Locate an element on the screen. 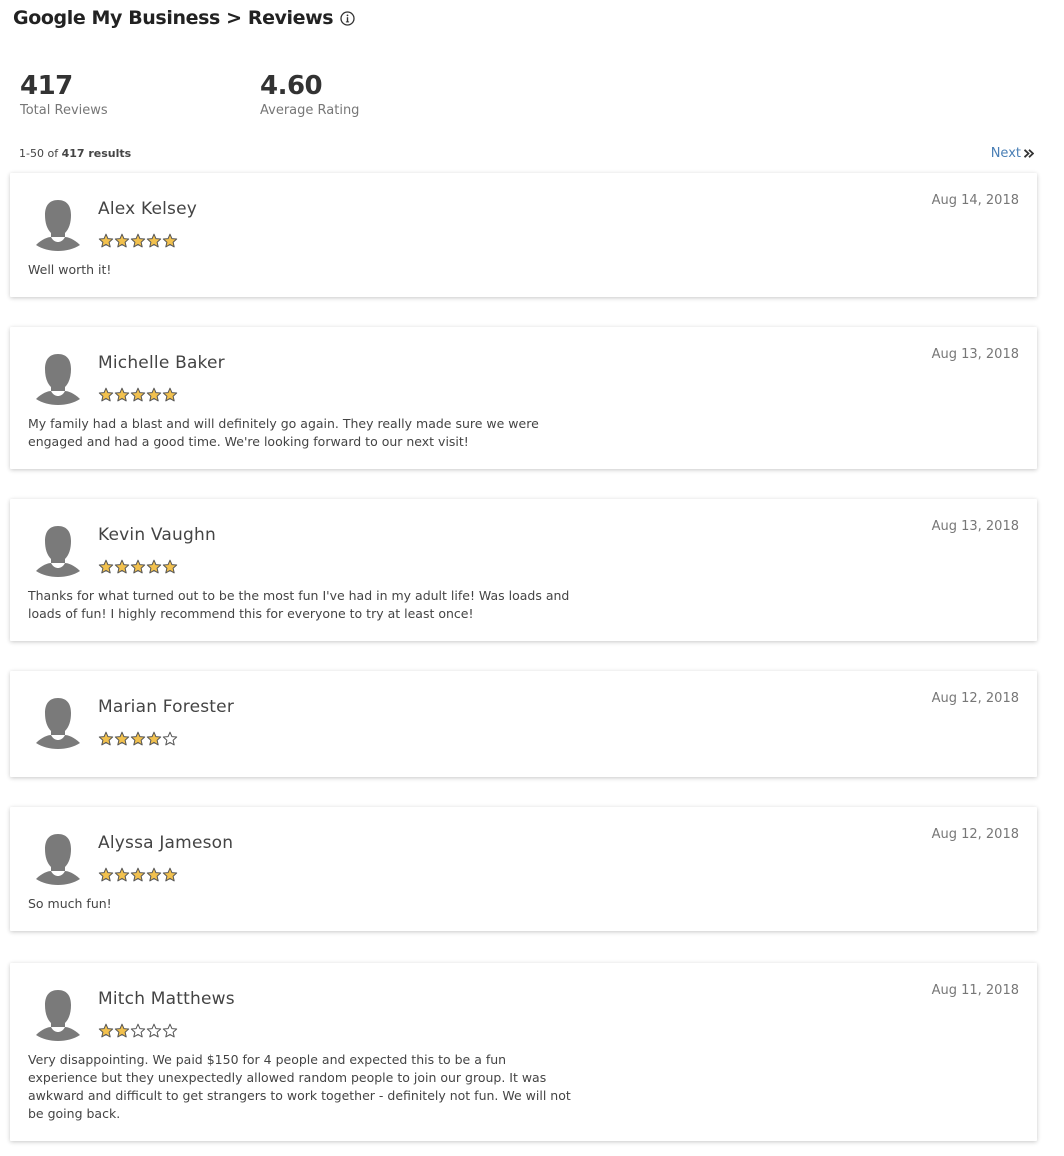  next-page-link: Next is located at coordinates (1012, 153).